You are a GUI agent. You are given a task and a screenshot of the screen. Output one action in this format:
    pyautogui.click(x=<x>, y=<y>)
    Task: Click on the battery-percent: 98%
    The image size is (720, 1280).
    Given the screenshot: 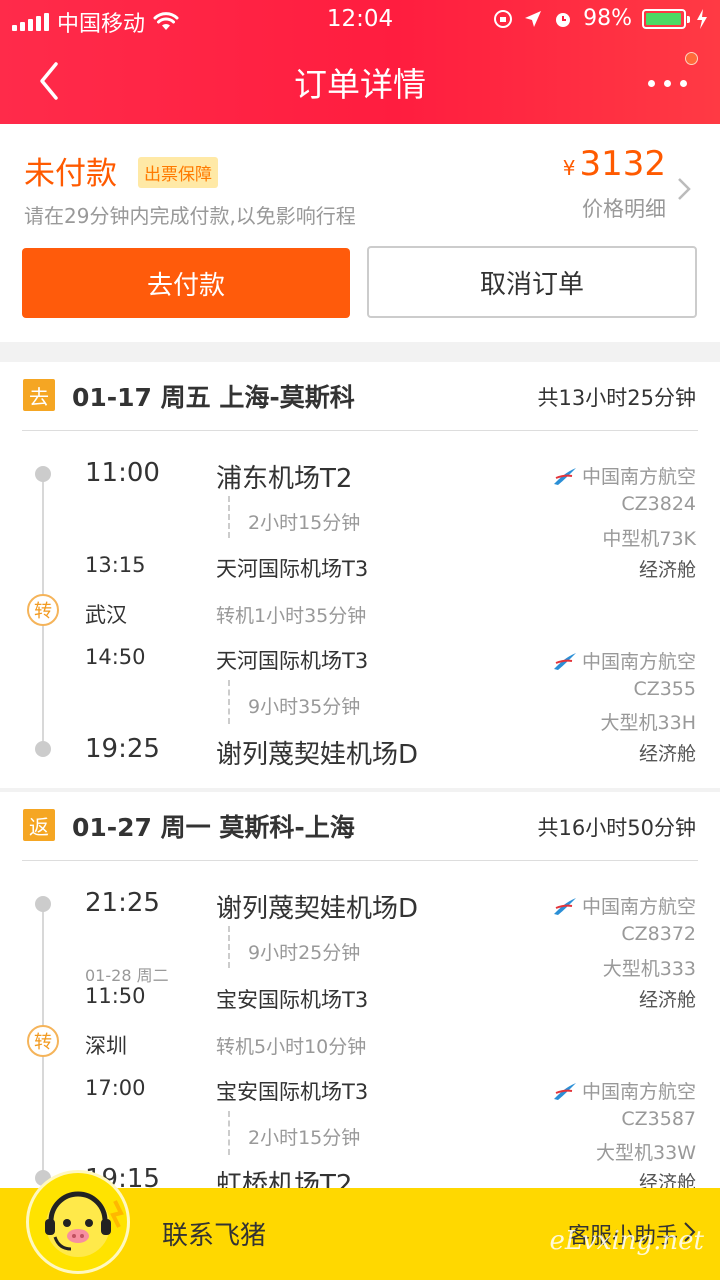 What is the action you would take?
    pyautogui.click(x=607, y=18)
    